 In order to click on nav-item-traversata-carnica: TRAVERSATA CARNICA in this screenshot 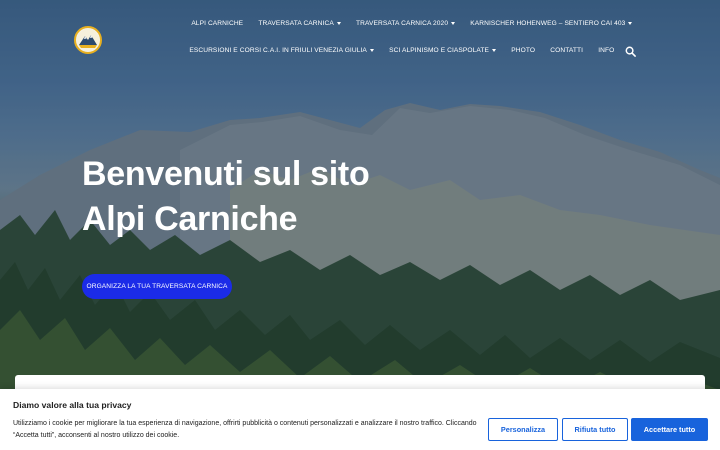, I will do `click(300, 23)`.